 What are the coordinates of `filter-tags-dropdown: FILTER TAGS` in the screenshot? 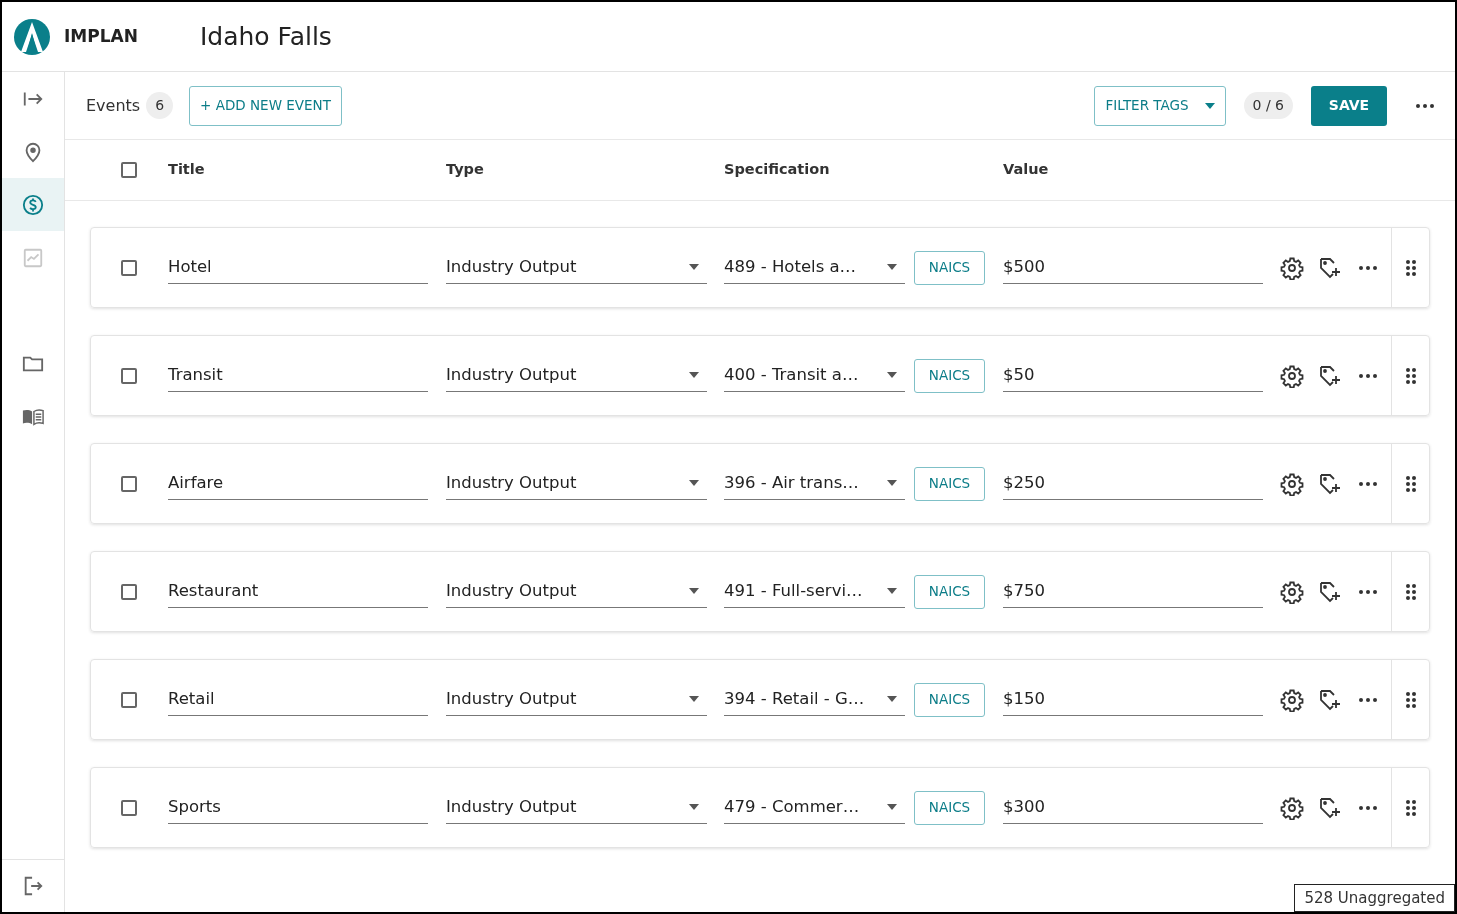 It's located at (1160, 105).